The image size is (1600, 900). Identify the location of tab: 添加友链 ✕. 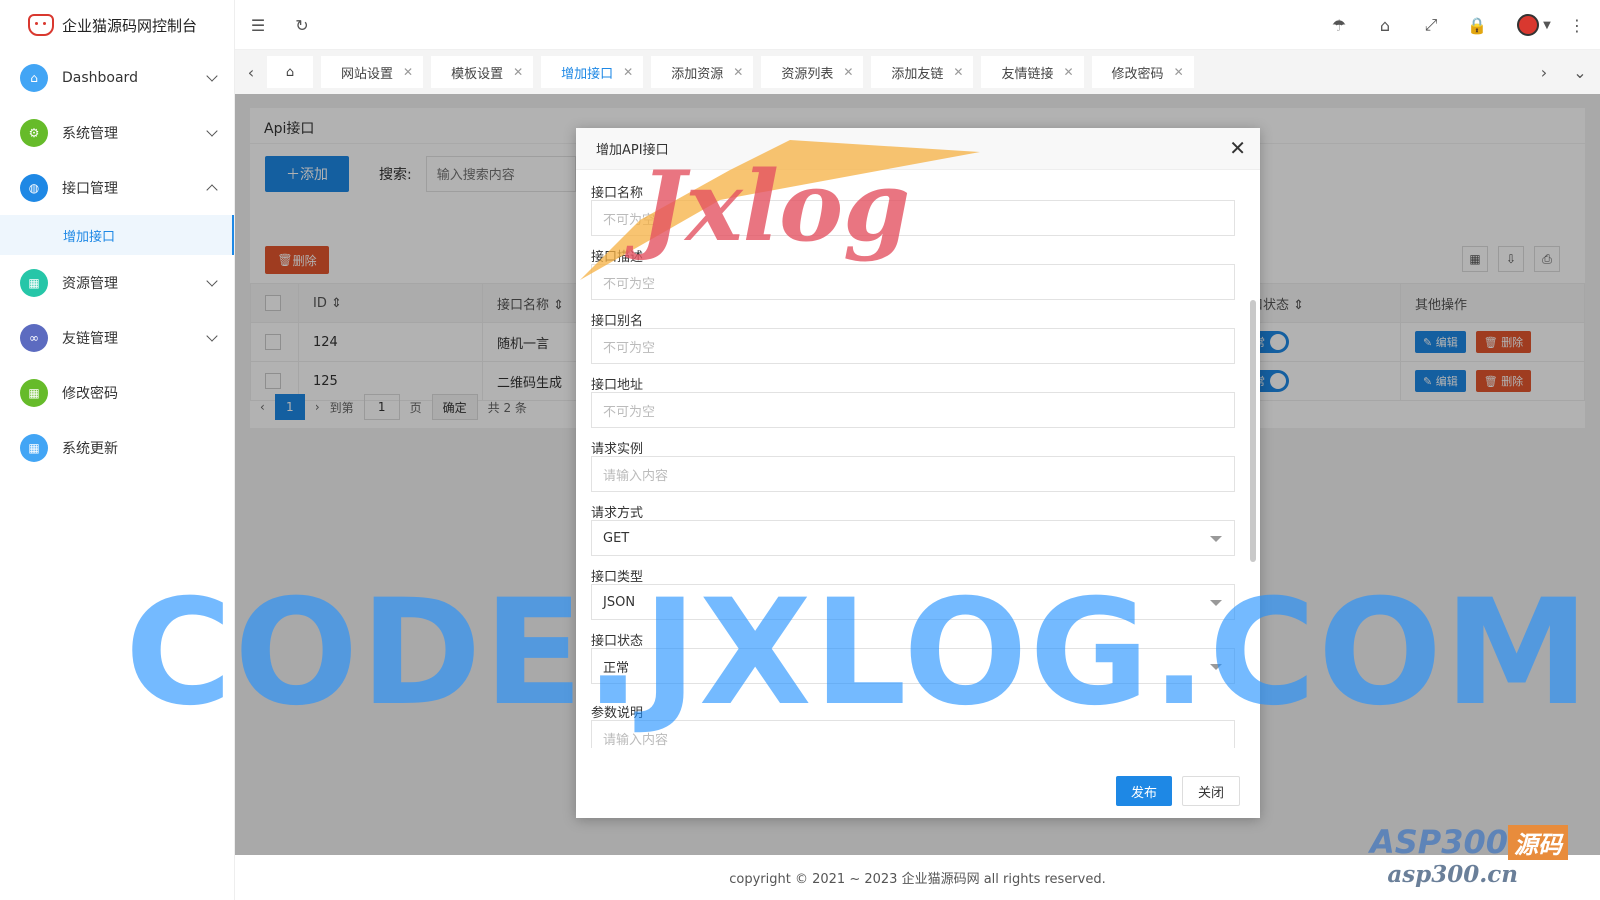
(922, 72).